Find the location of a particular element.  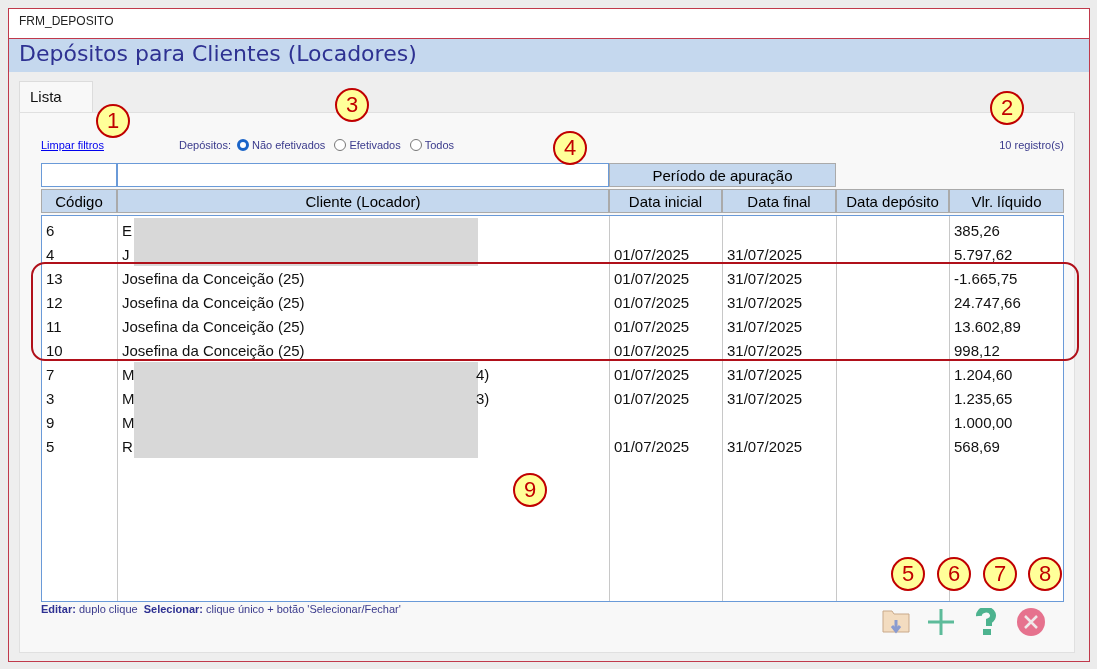

table-row: 11 Josefina da Conceição (25) 01/07/2025 31/07/2025 13.602,89 is located at coordinates (552, 326).